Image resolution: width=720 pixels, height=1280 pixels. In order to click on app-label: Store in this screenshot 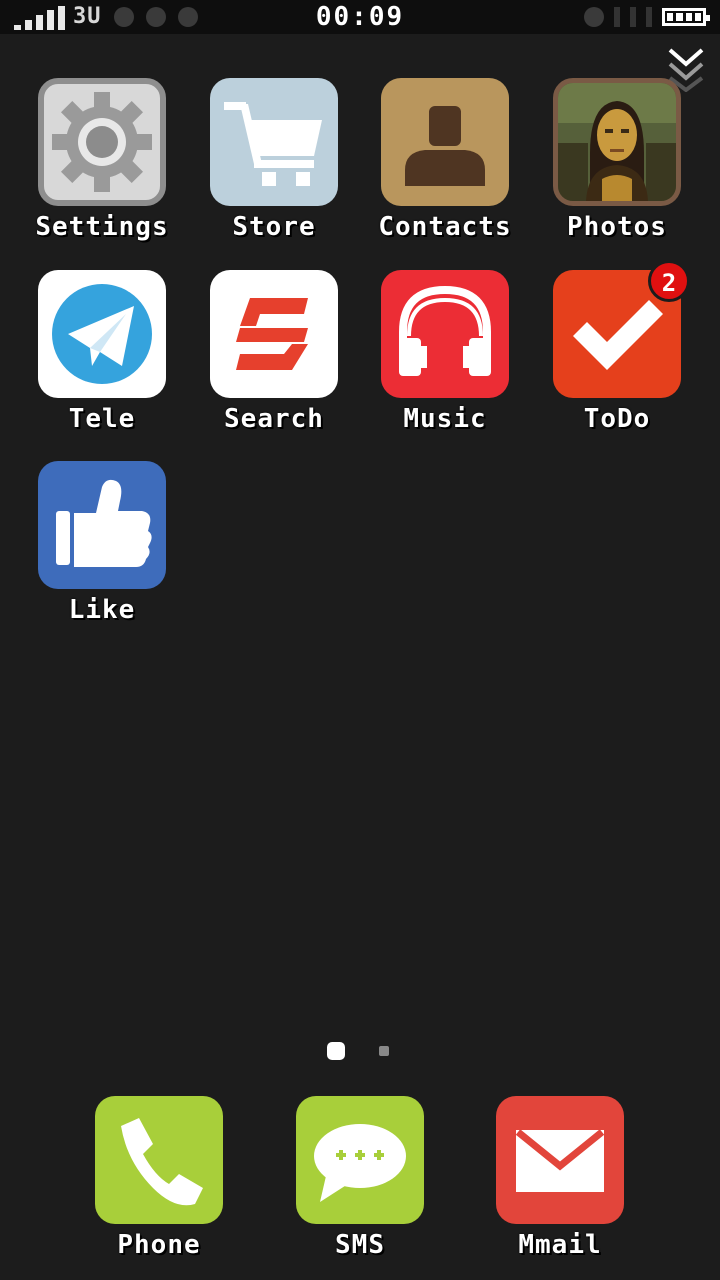, I will do `click(274, 227)`.